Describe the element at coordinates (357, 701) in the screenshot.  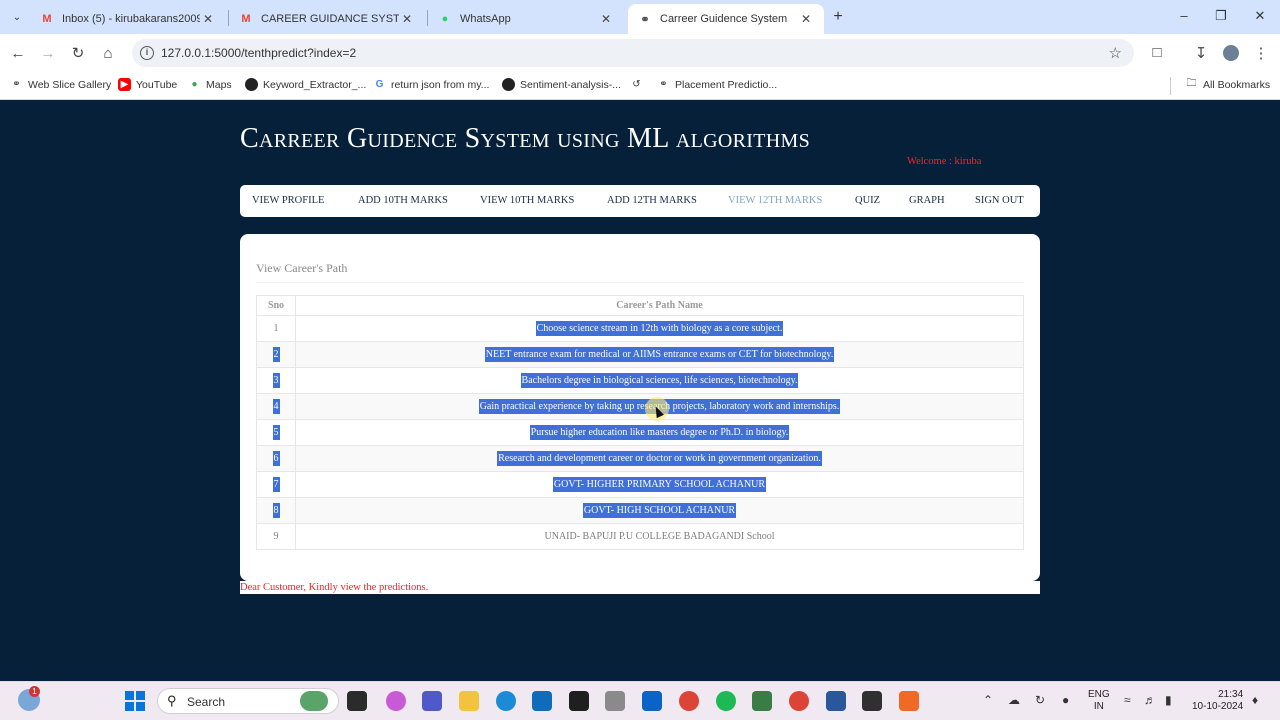
I see `task-view-icon` at that location.